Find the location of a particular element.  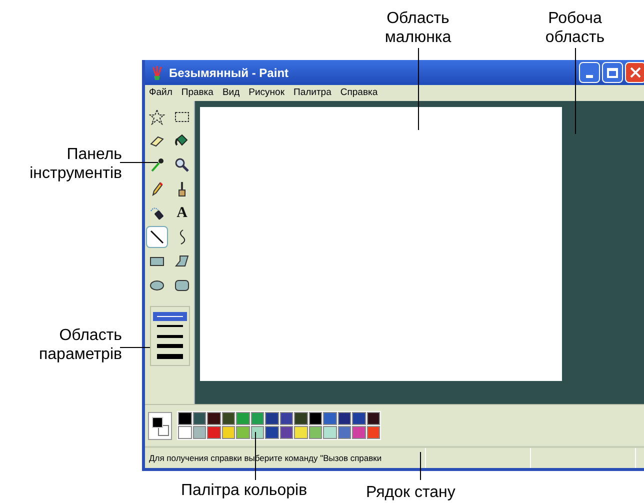

rounded-rectangle-icon is located at coordinates (182, 285).